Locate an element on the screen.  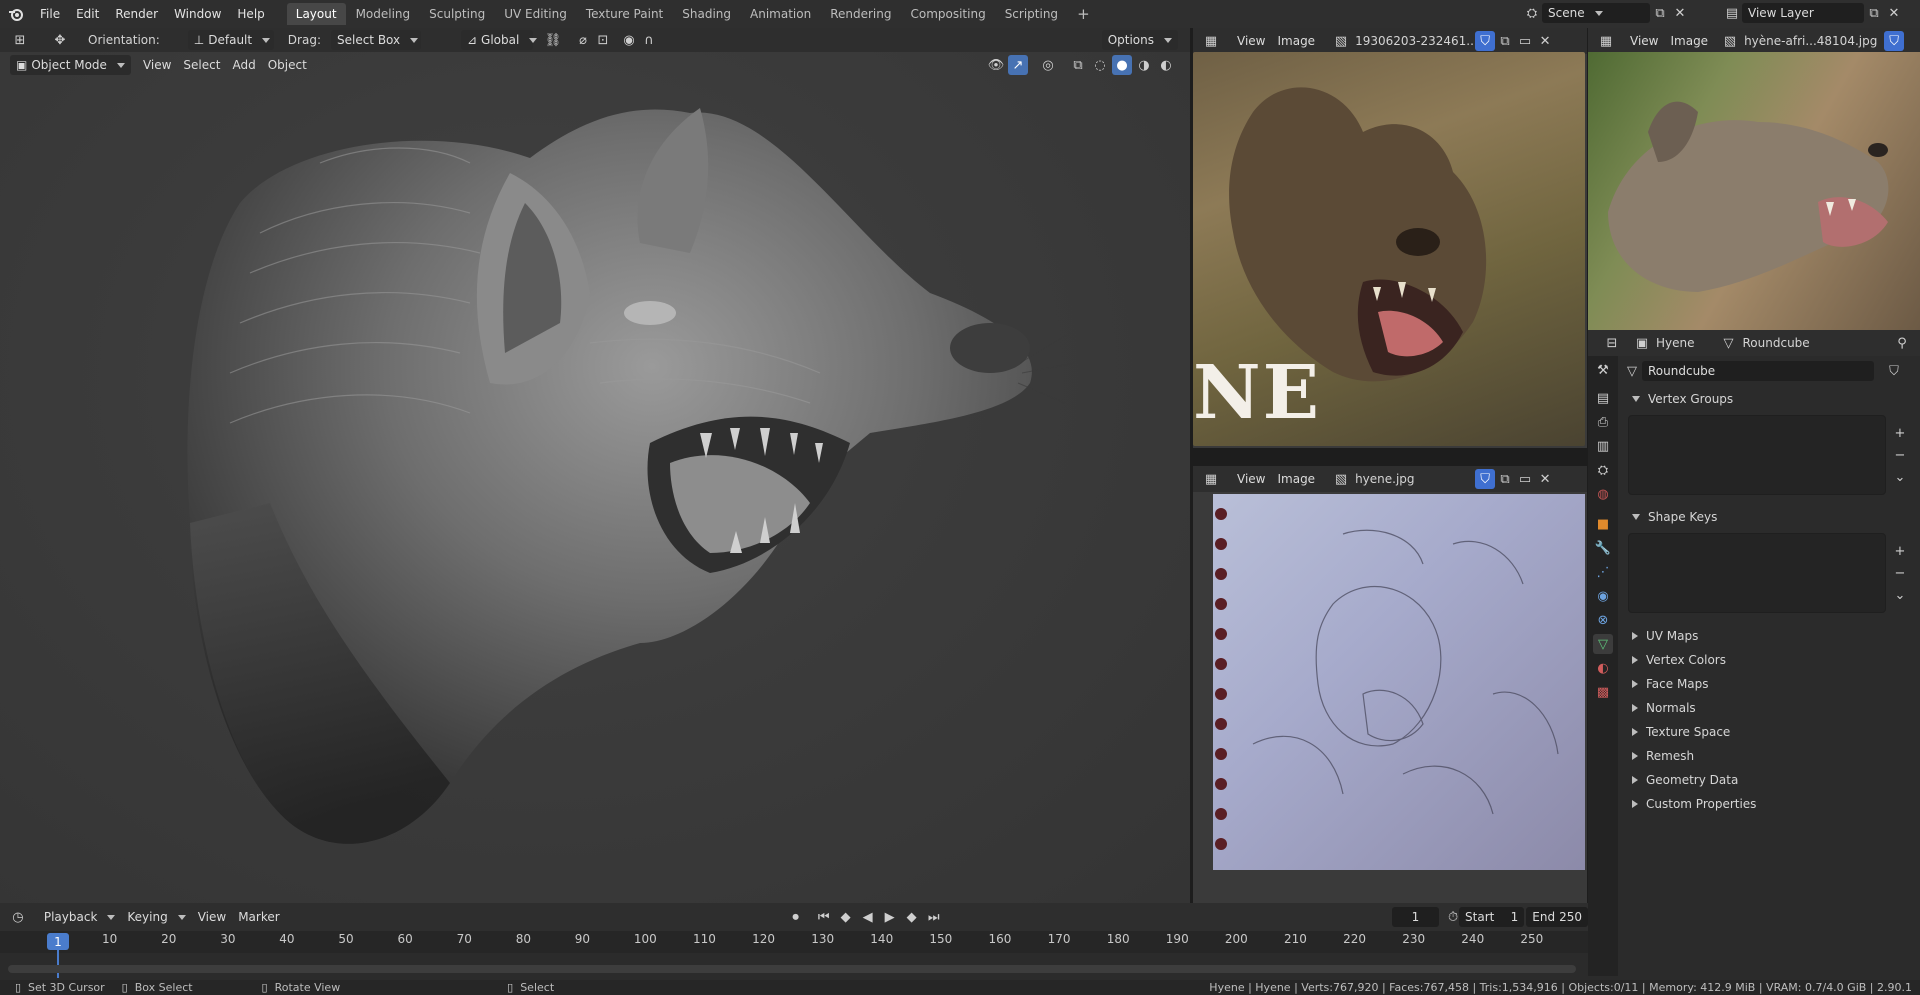
texture-tab-icon: ▩ is located at coordinates (1603, 692).